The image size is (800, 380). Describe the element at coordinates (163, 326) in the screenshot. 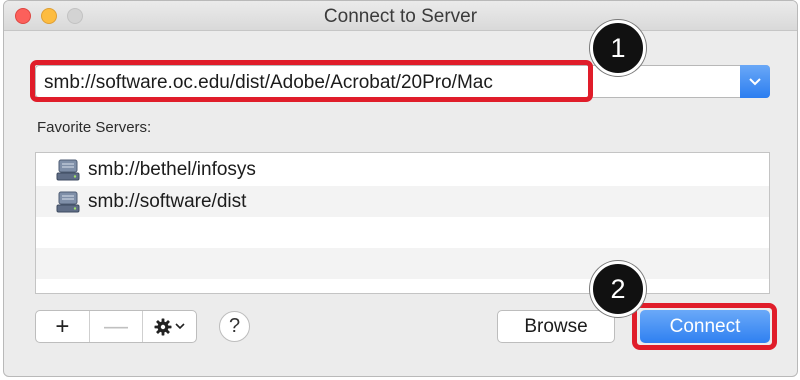

I see `gear-icon` at that location.